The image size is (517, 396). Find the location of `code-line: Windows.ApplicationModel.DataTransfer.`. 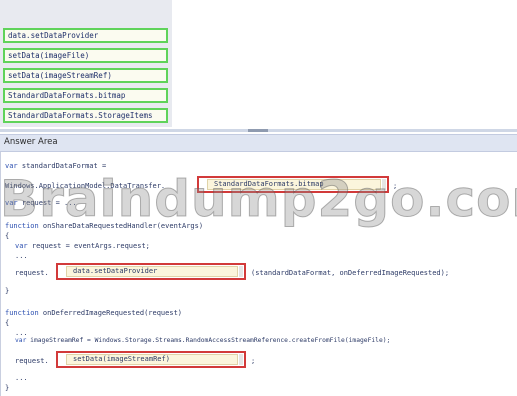

code-line: Windows.ApplicationModel.DataTransfer. is located at coordinates (85, 186).